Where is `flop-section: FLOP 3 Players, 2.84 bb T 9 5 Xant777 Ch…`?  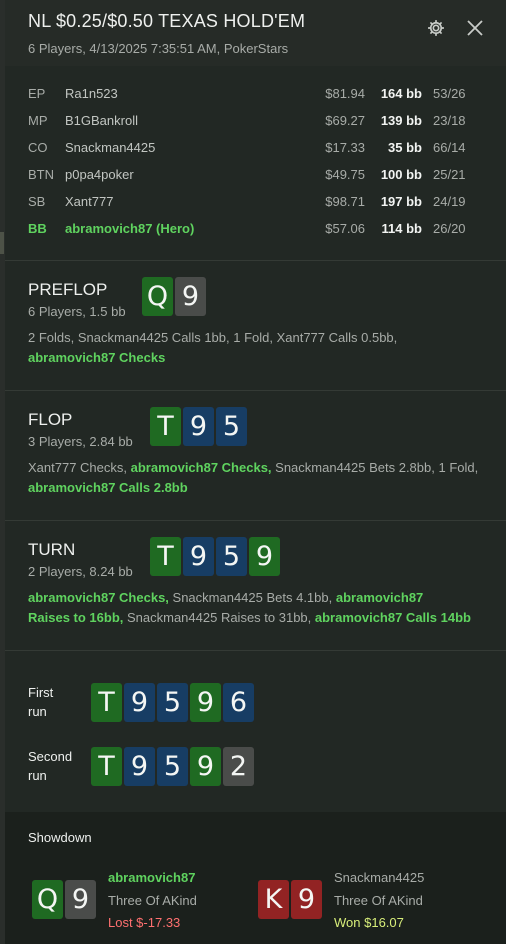
flop-section: FLOP 3 Players, 2.84 bb T 9 5 Xant777 Ch… is located at coordinates (255, 455).